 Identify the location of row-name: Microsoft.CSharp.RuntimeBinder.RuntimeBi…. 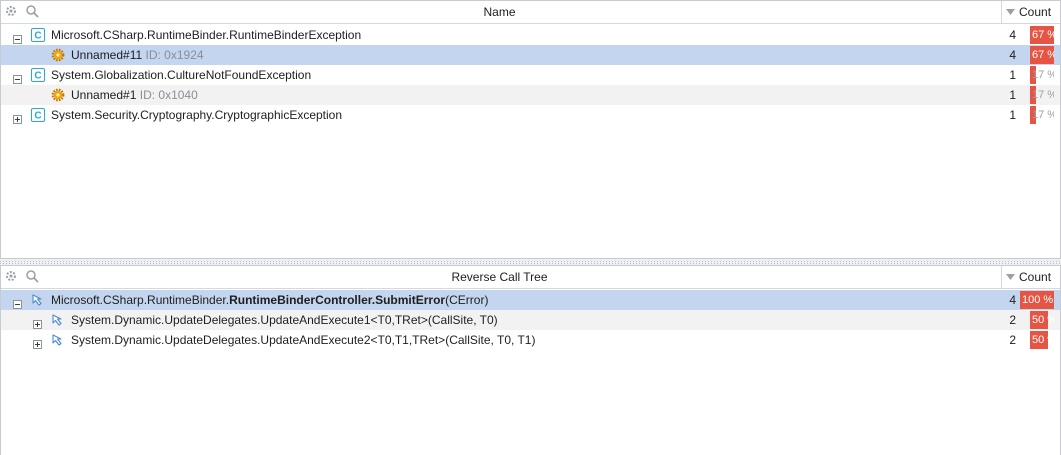
(206, 35).